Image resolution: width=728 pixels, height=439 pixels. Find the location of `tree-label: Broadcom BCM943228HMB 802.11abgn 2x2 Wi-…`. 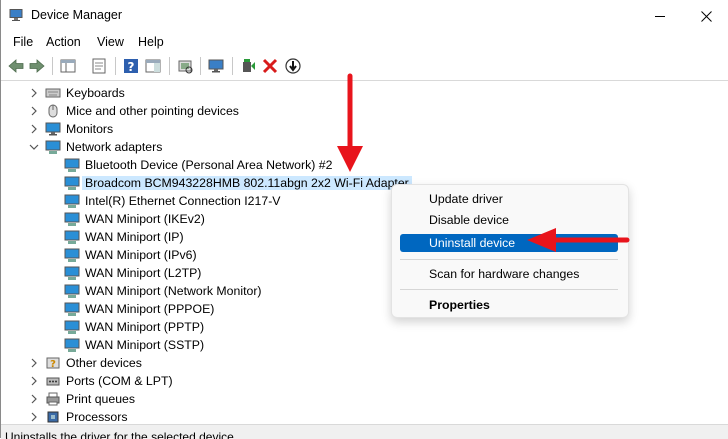

tree-label: Broadcom BCM943228HMB 802.11abgn 2x2 Wi-… is located at coordinates (247, 183).